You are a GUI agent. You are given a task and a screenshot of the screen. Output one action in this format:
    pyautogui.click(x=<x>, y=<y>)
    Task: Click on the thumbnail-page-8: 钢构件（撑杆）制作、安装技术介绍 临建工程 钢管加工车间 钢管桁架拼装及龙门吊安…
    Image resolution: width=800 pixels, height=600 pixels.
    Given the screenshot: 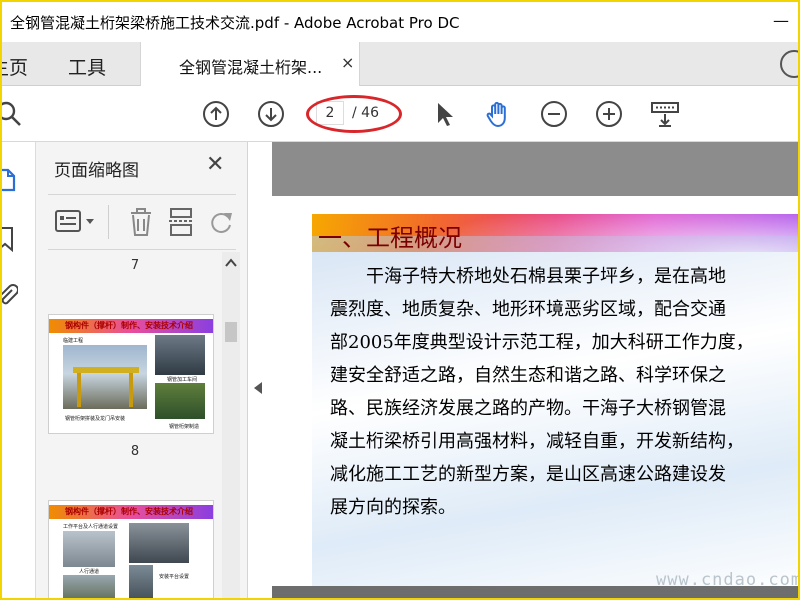 What is the action you would take?
    pyautogui.click(x=131, y=374)
    